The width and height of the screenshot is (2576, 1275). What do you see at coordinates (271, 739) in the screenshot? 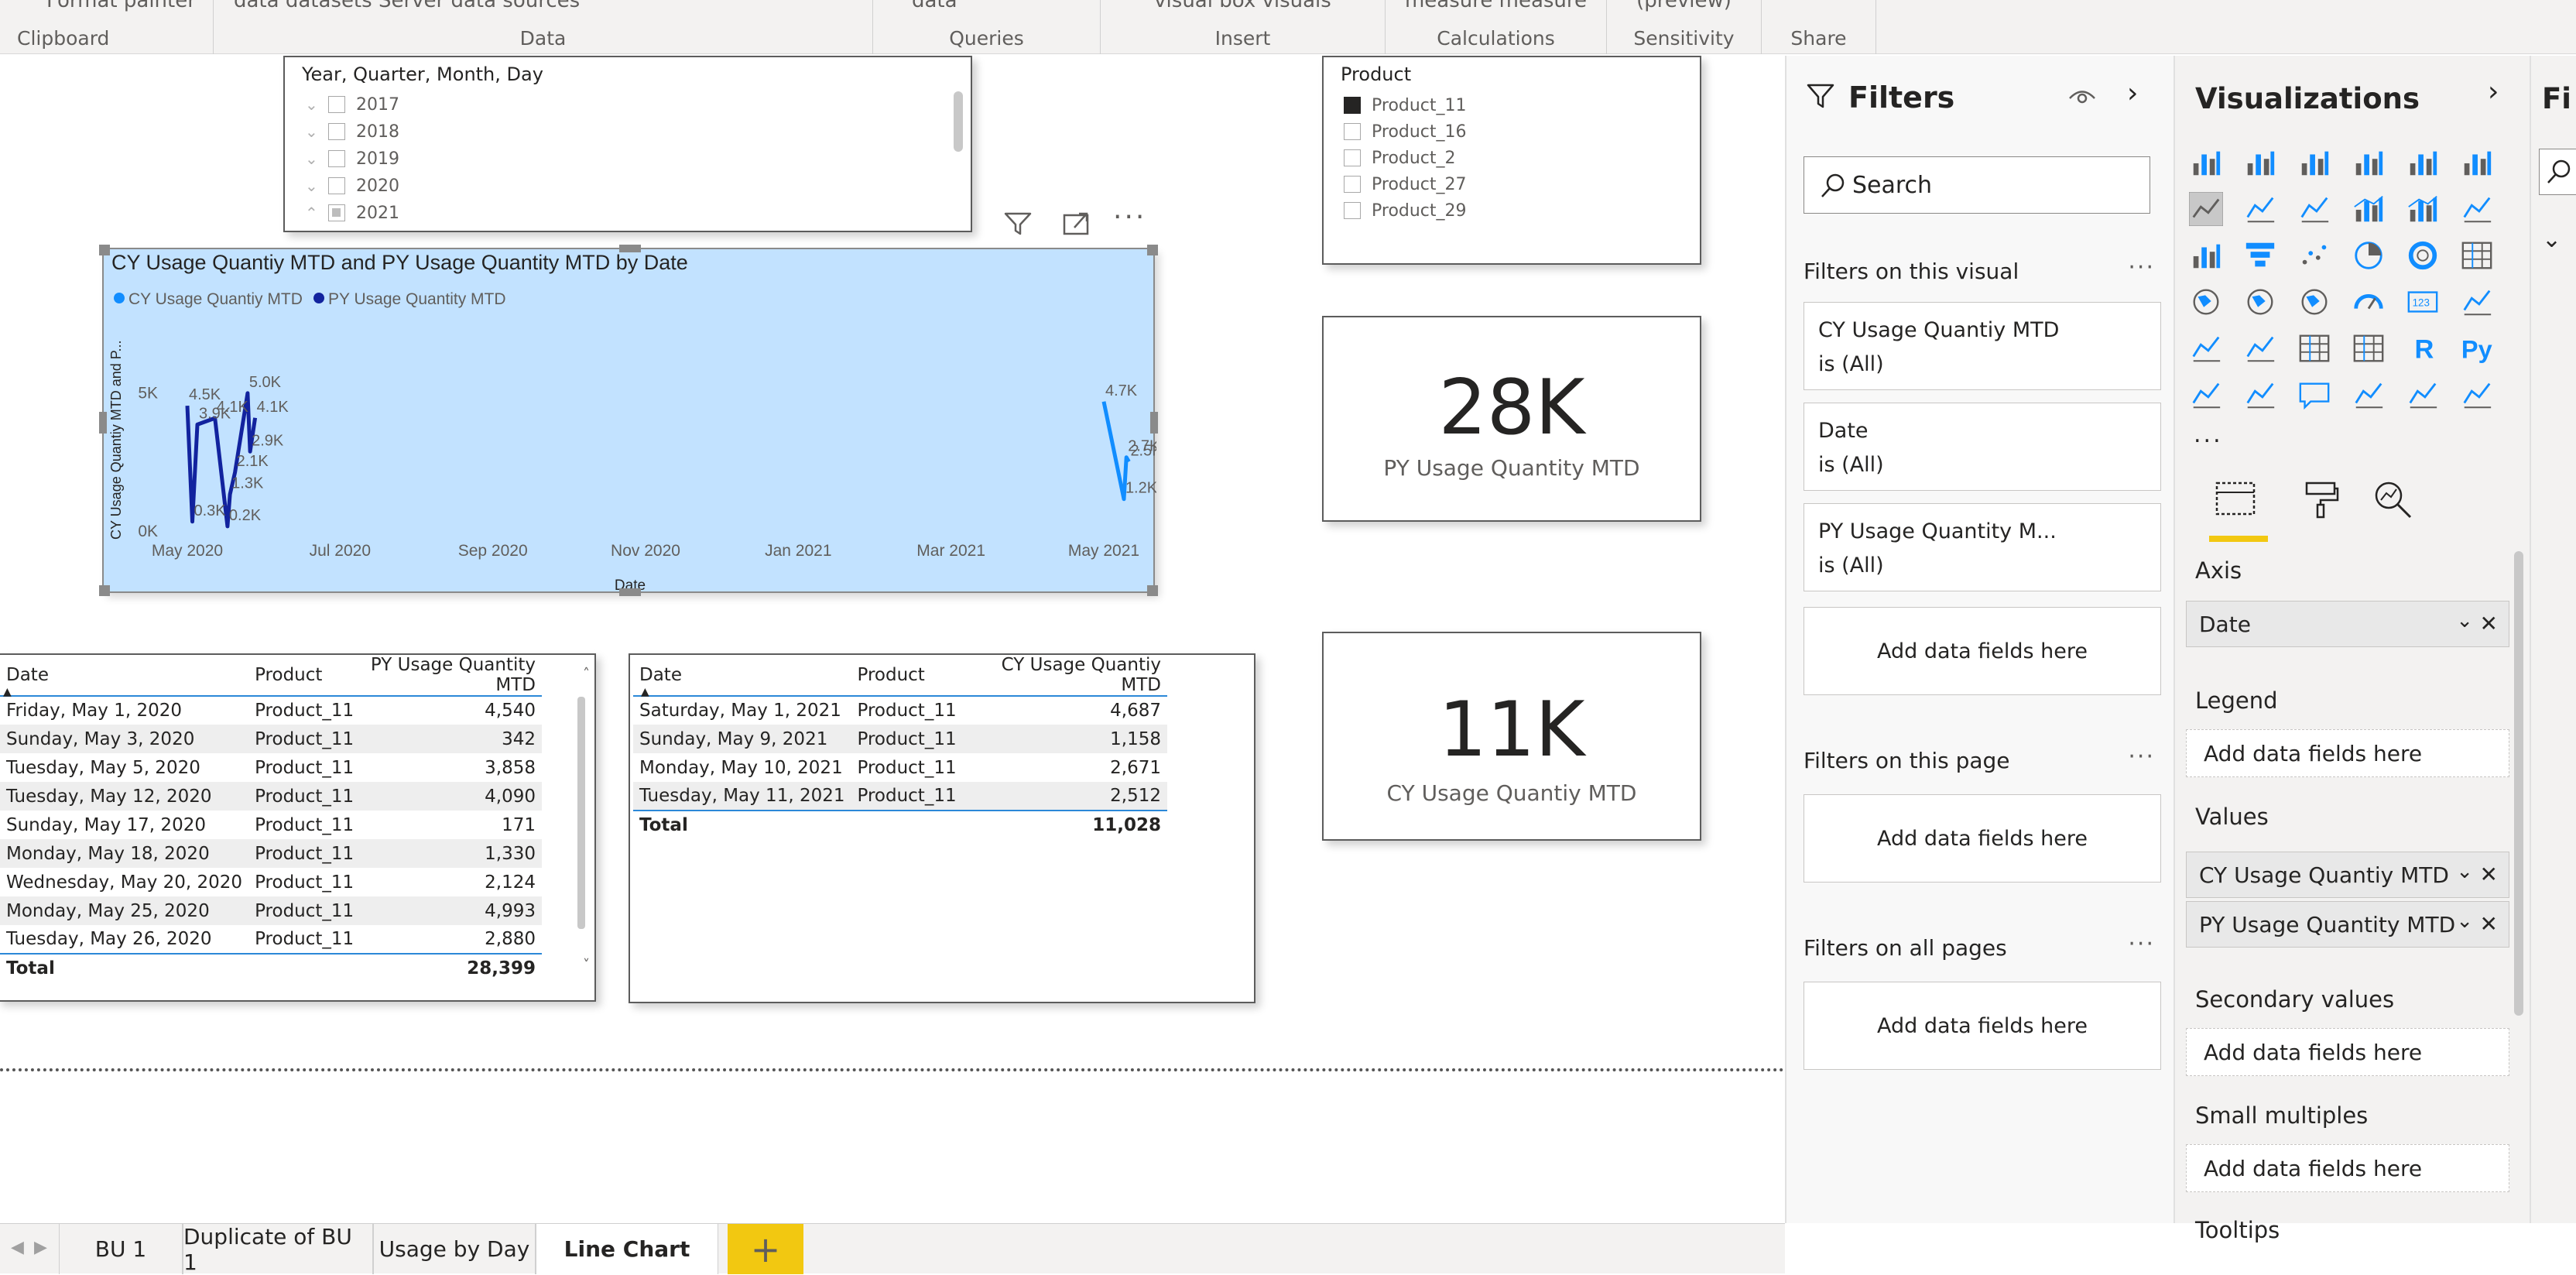
I see `table-row: Sunday, May 3, 2020 Product_11 342` at bounding box center [271, 739].